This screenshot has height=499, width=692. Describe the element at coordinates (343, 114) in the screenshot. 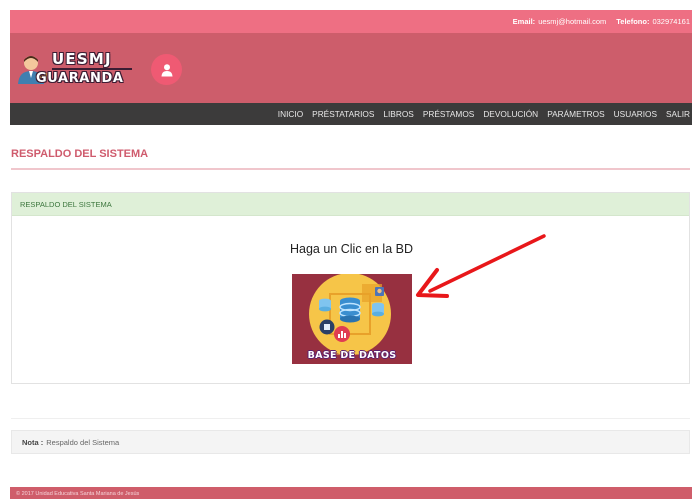

I see `nav-item-prestatarios: PRÉSTATARIOS` at that location.